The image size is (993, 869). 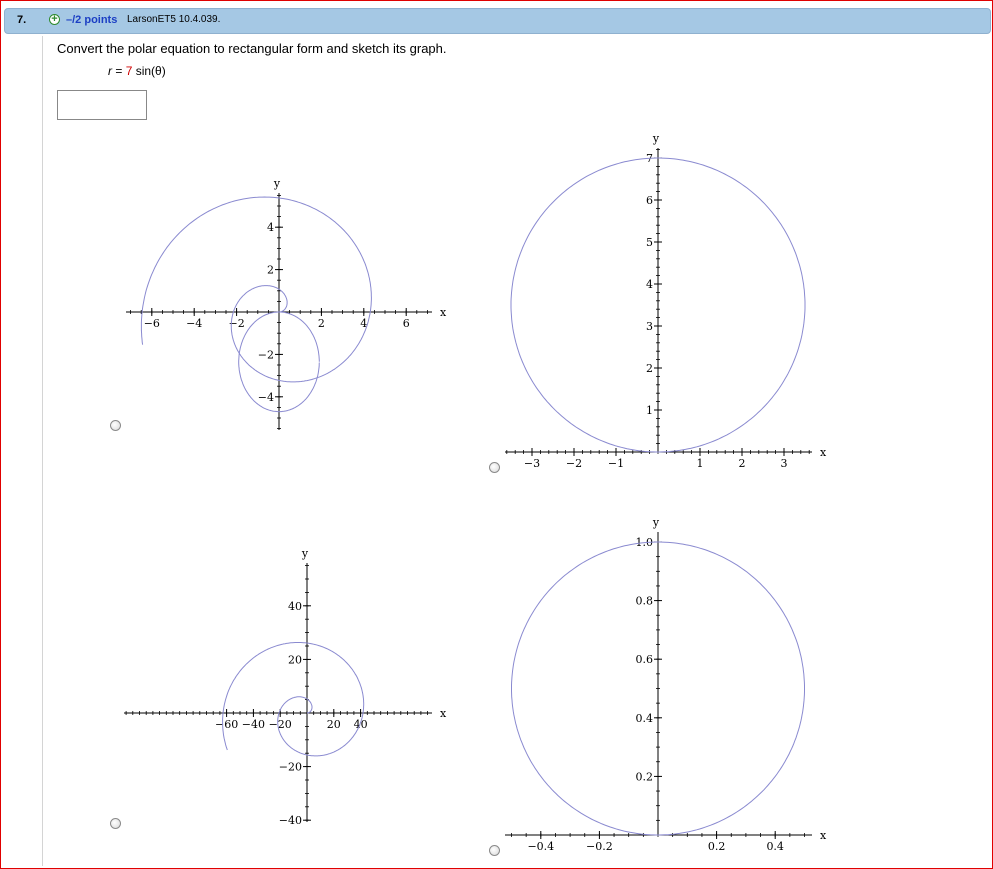 I want to click on graph-option-4: −0.4 −0.2 0.2 0.40.20.40.60.81.0xy, so click(x=666, y=684).